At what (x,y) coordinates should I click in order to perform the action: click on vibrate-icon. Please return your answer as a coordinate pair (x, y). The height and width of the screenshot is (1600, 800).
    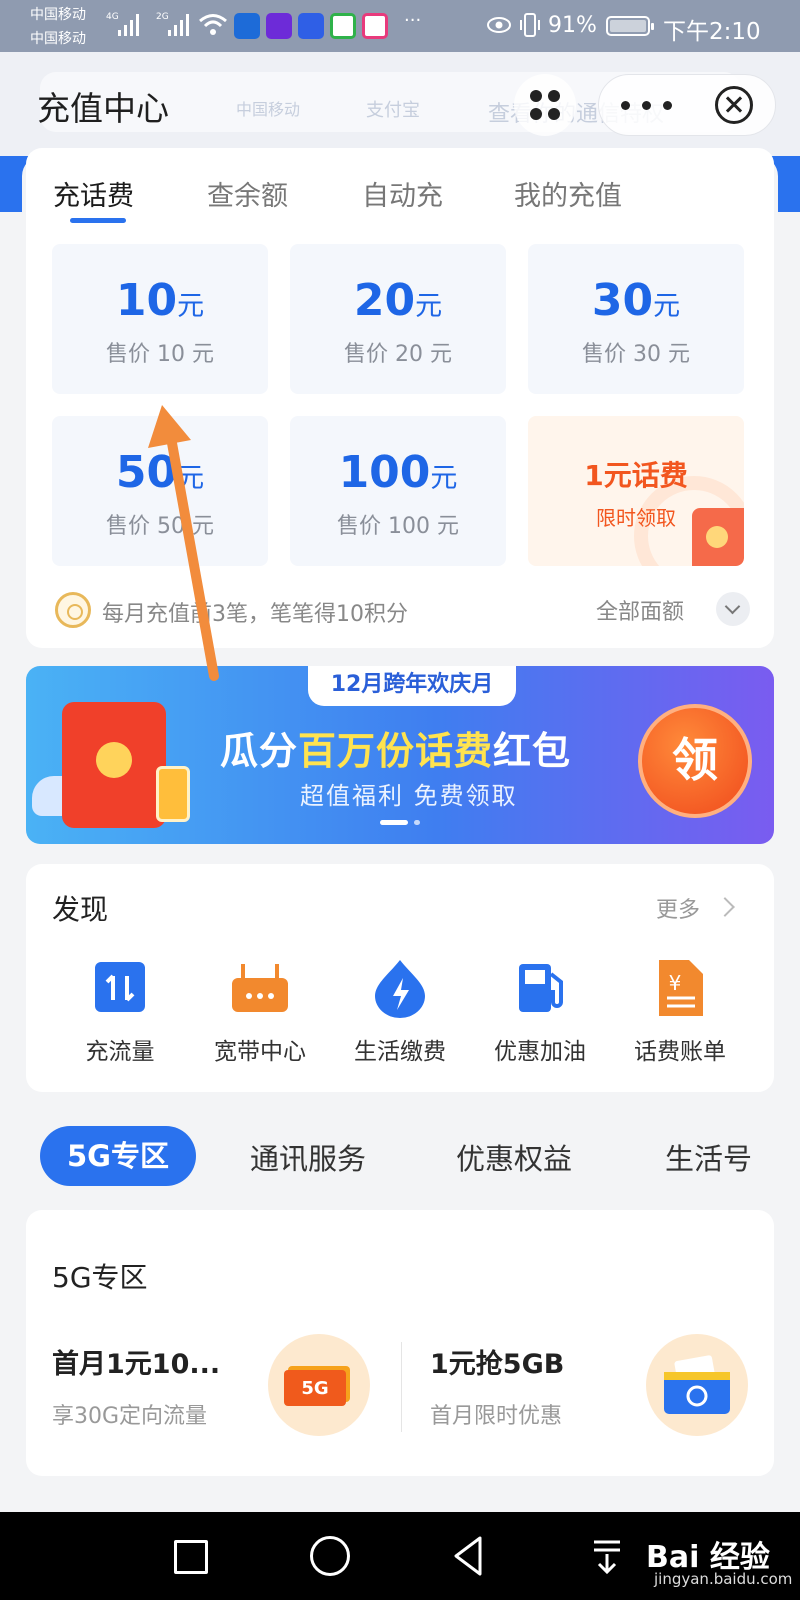
    Looking at the image, I should click on (530, 25).